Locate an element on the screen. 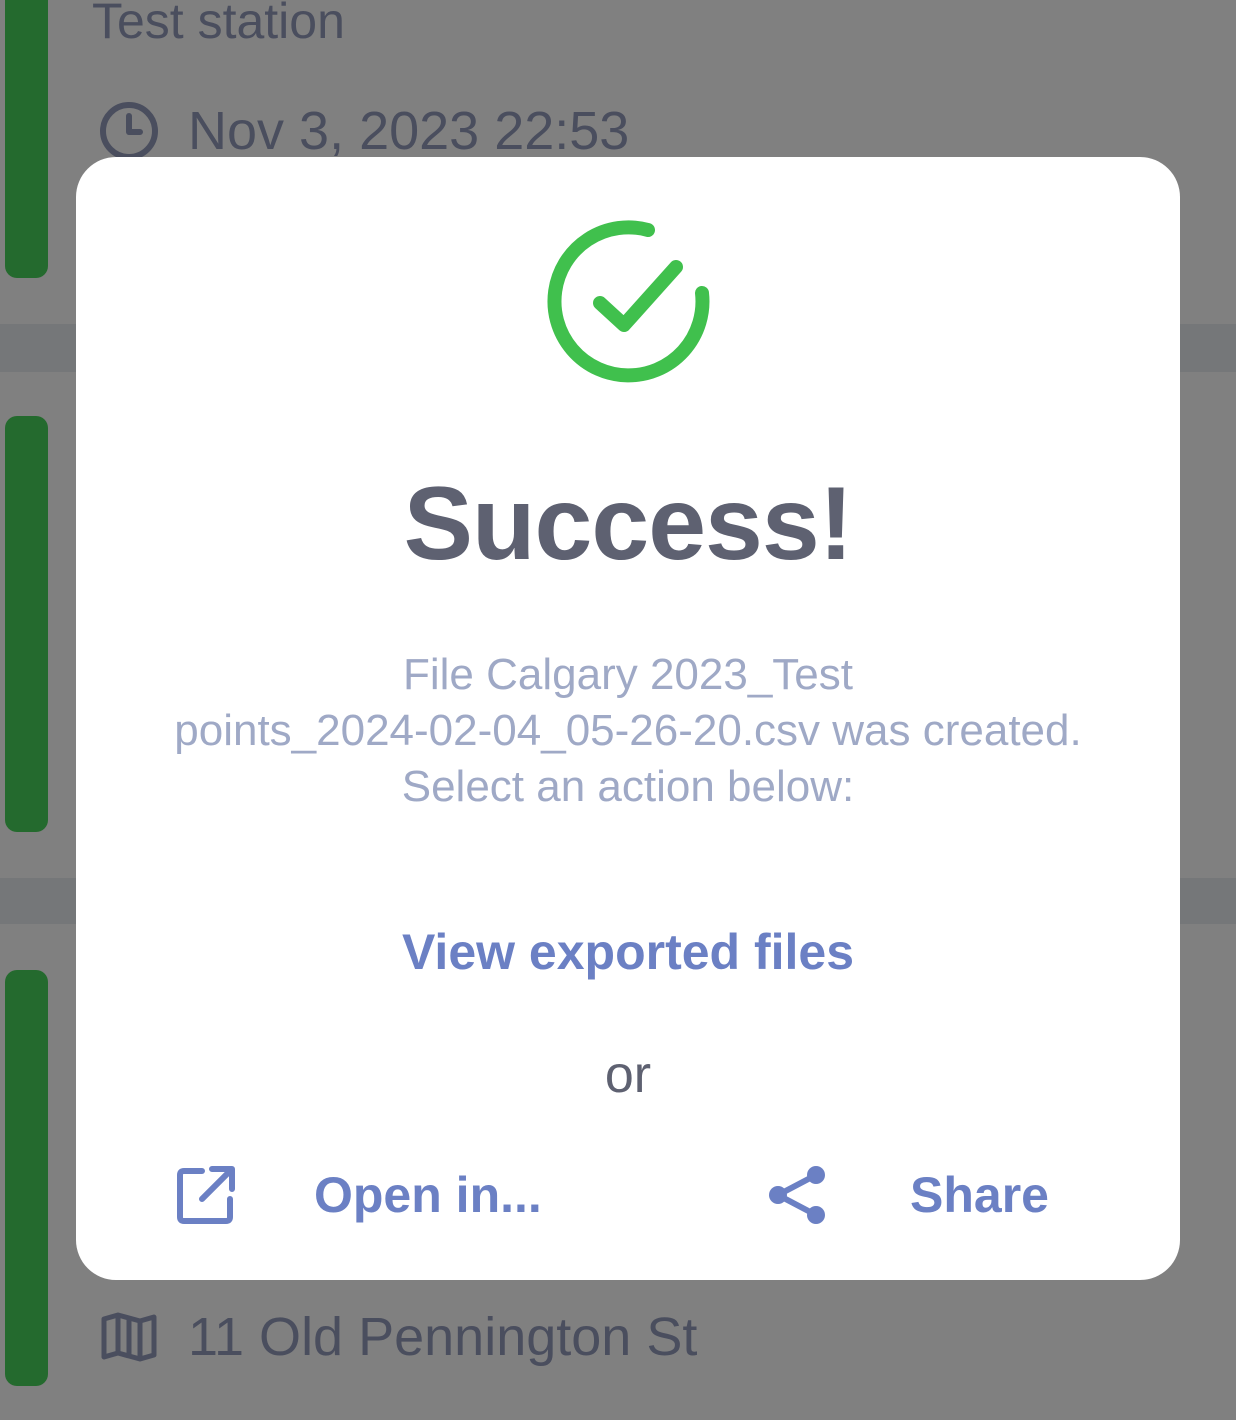 Image resolution: width=1236 pixels, height=1420 pixels. or-separator: or is located at coordinates (628, 1075).